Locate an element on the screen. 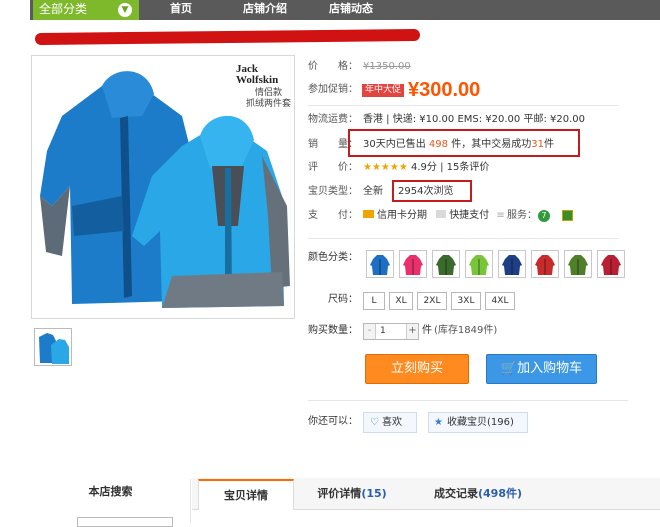 The image size is (660, 527). quantity-input: 1 is located at coordinates (383, 331).